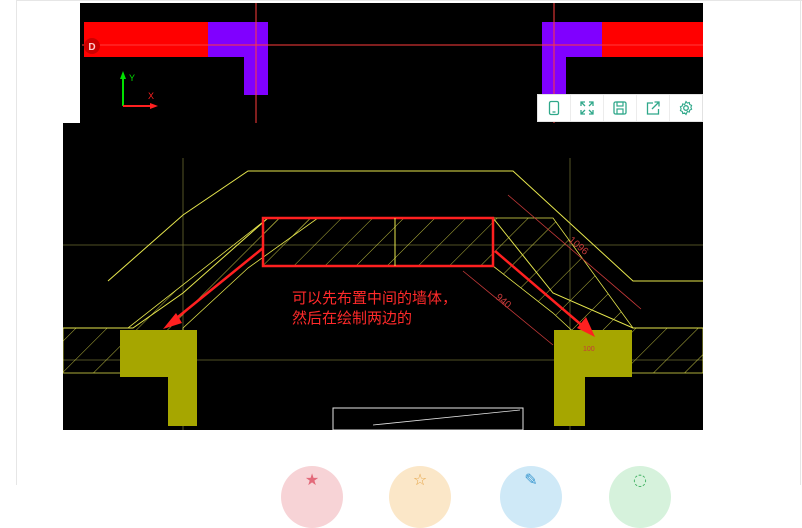 The width and height of the screenshot is (802, 528). I want to click on annotation-line1: 可以先布置中间的墙体，, so click(374, 298).